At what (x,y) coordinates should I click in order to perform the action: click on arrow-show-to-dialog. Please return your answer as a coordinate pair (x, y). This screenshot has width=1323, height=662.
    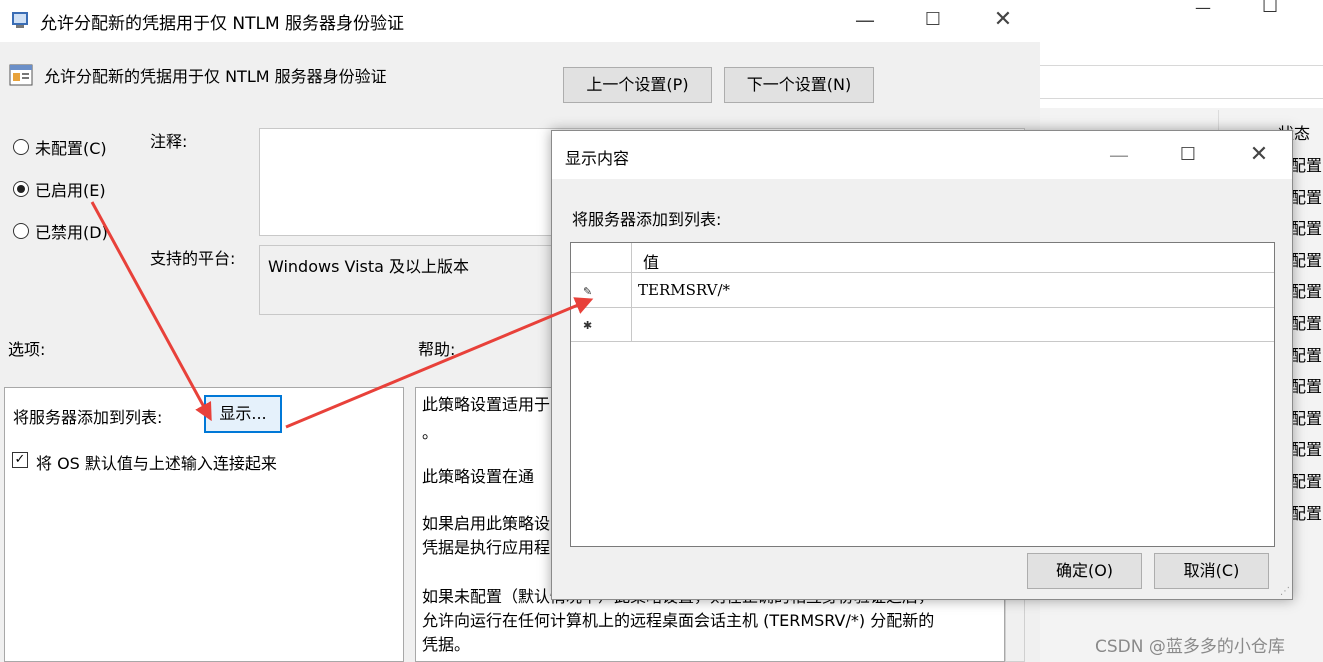
    Looking at the image, I should click on (439, 363).